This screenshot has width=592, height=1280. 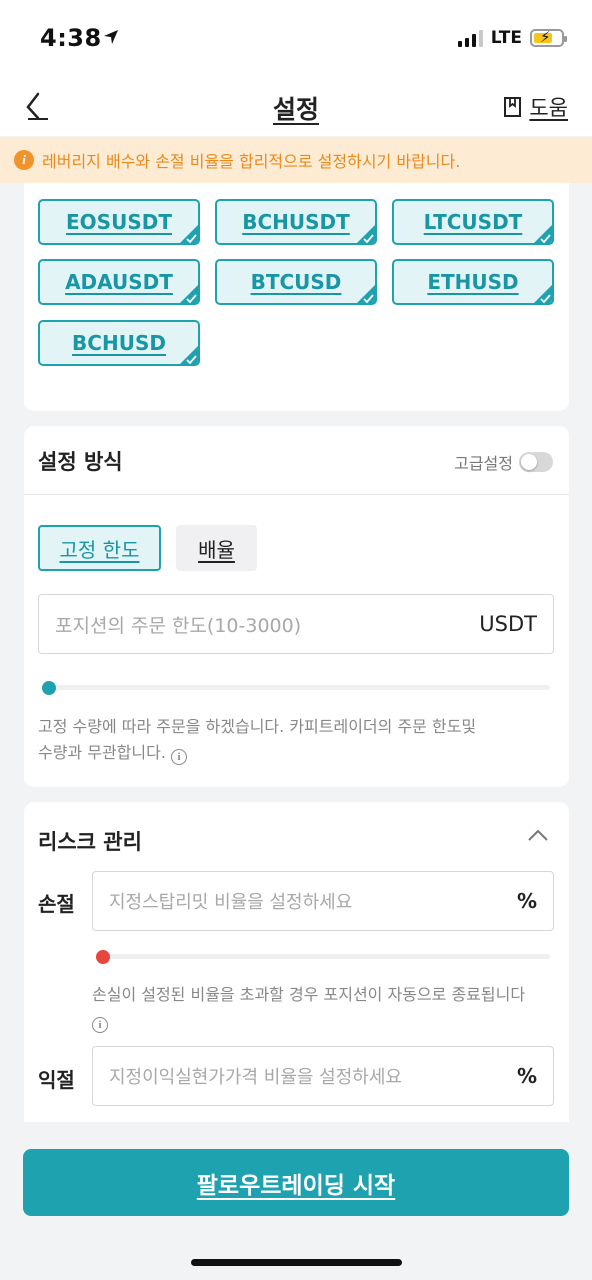 What do you see at coordinates (309, 994) in the screenshot?
I see `stop-loss-hint-text: 손실이 설정된 비율을 초과할 경우 포지션이 자동으로 종료됩니다` at bounding box center [309, 994].